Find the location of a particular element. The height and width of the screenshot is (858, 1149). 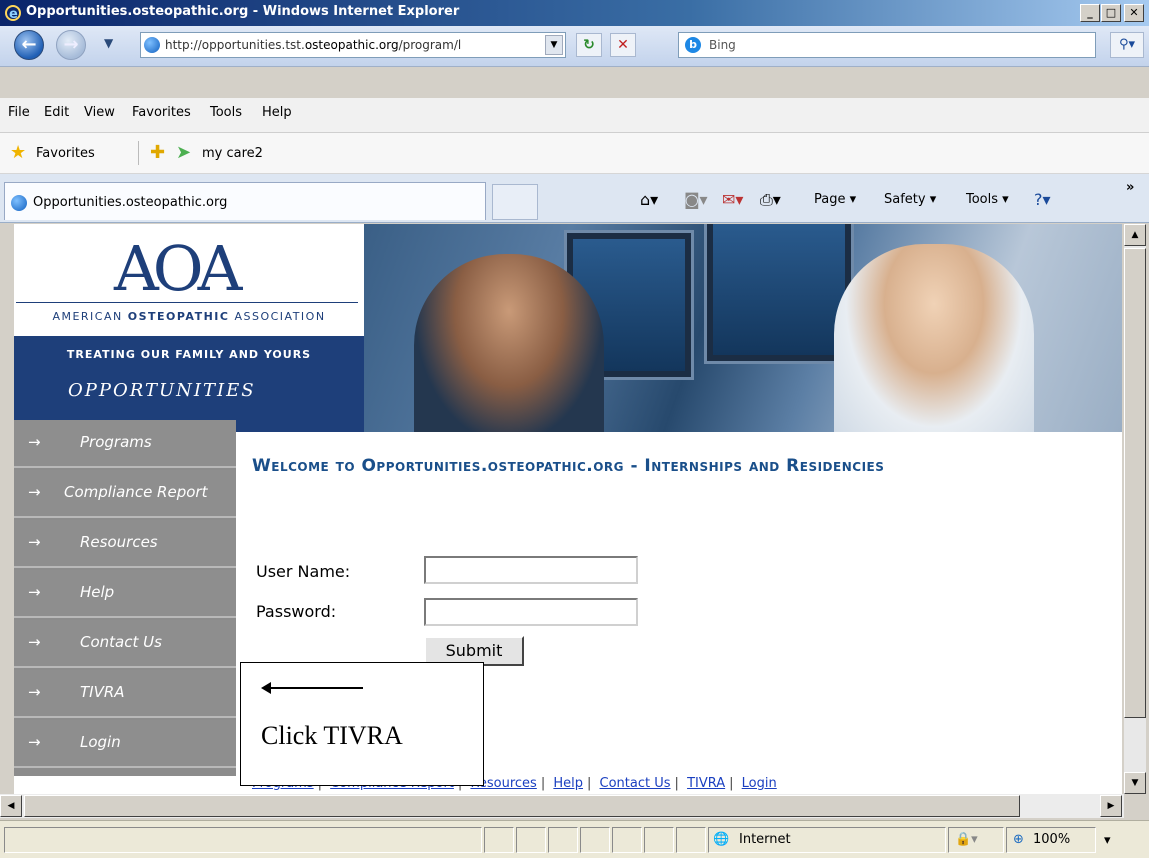

vertical-scrollbar: ▲ ▼ is located at coordinates (1135, 509).